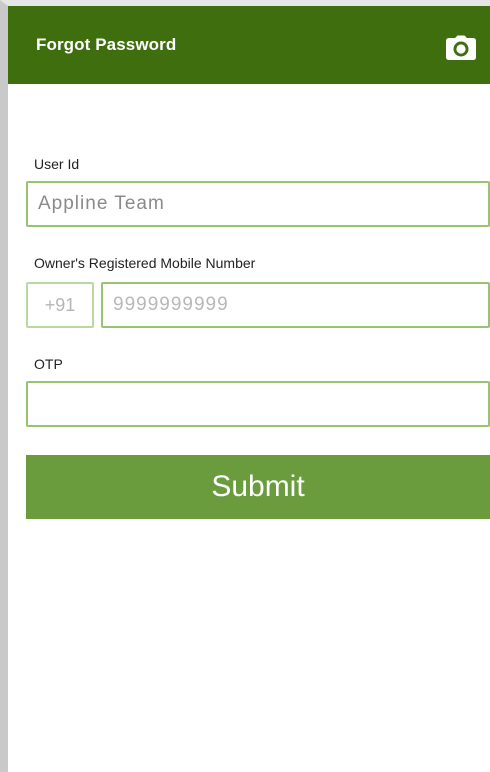 The image size is (490, 772). What do you see at coordinates (258, 204) in the screenshot?
I see `user-id-input` at bounding box center [258, 204].